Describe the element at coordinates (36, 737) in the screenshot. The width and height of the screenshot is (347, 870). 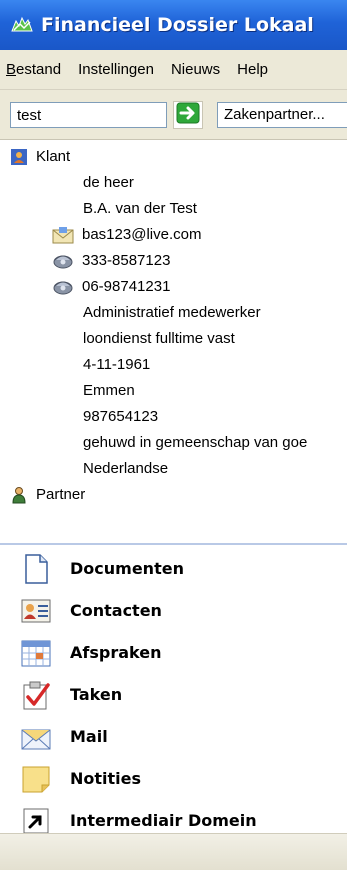
I see `mail-icon` at that location.